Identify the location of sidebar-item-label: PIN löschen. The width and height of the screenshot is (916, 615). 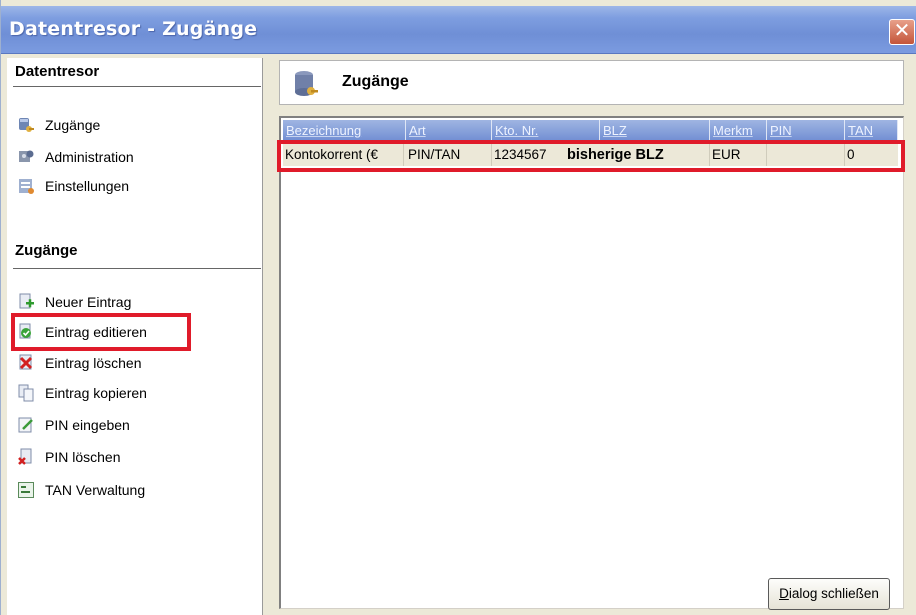
(83, 457).